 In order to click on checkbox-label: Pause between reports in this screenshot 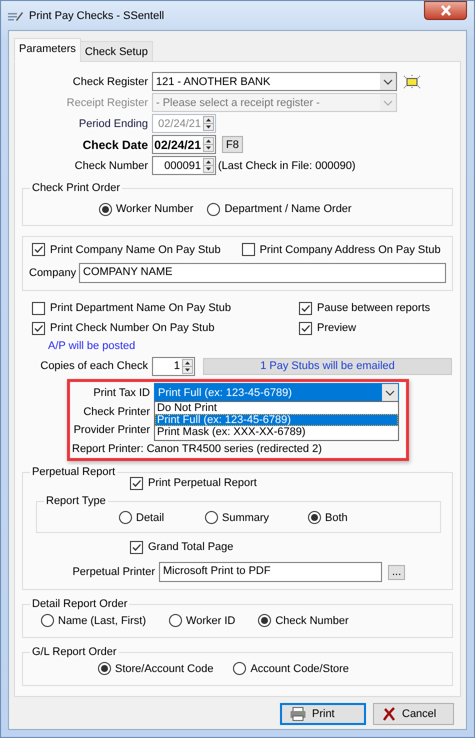, I will do `click(373, 308)`.